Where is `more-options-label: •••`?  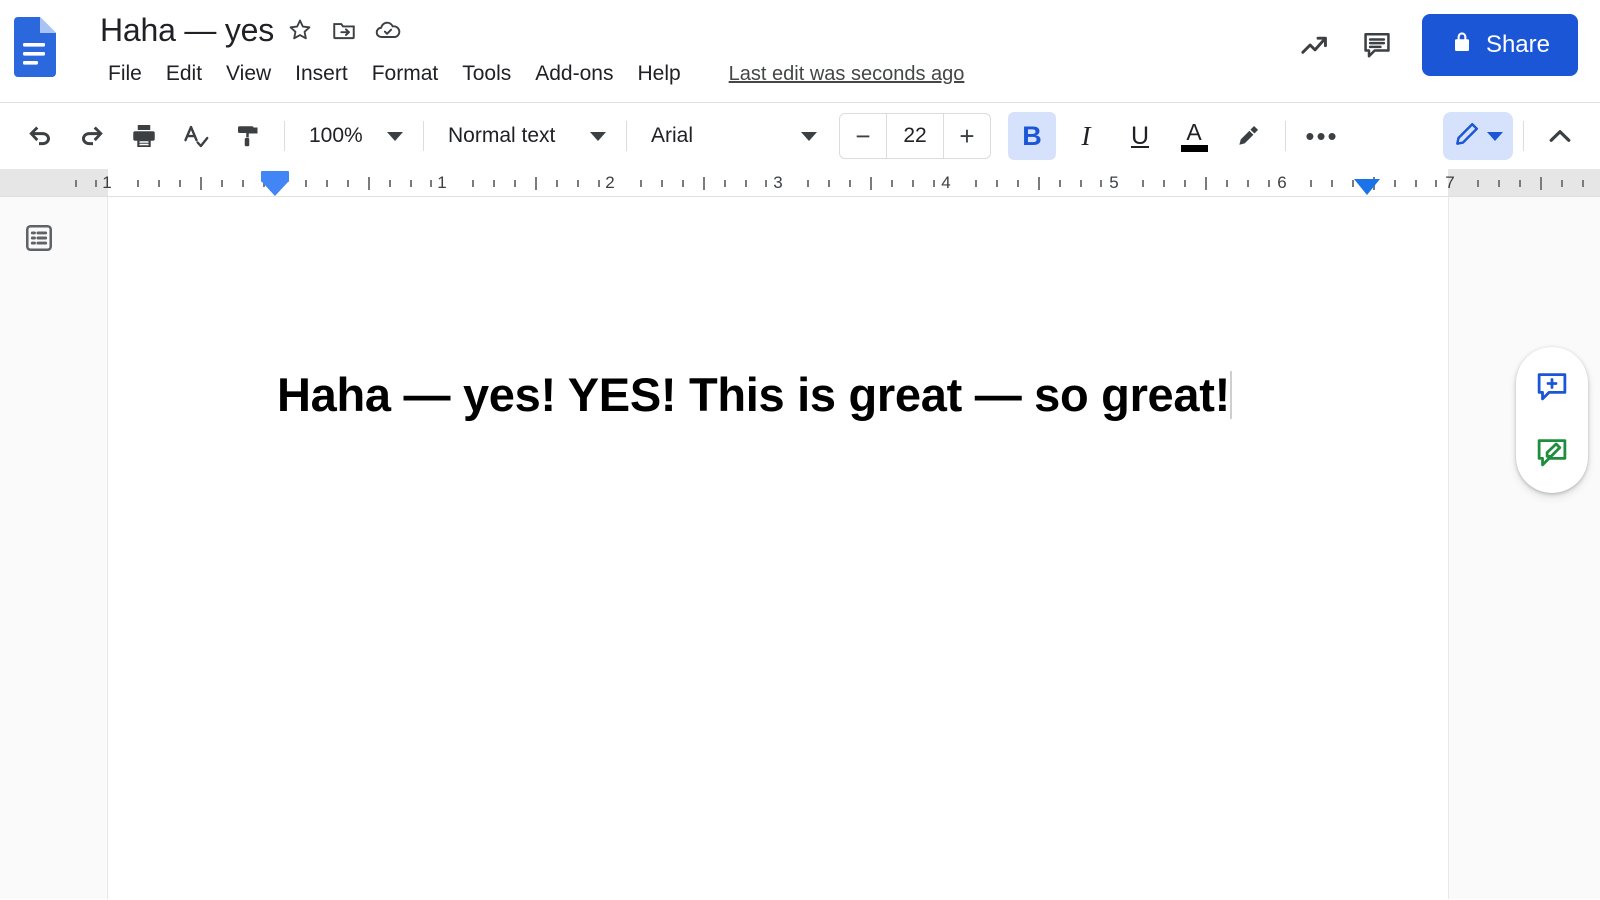 more-options-label: ••• is located at coordinates (1322, 136).